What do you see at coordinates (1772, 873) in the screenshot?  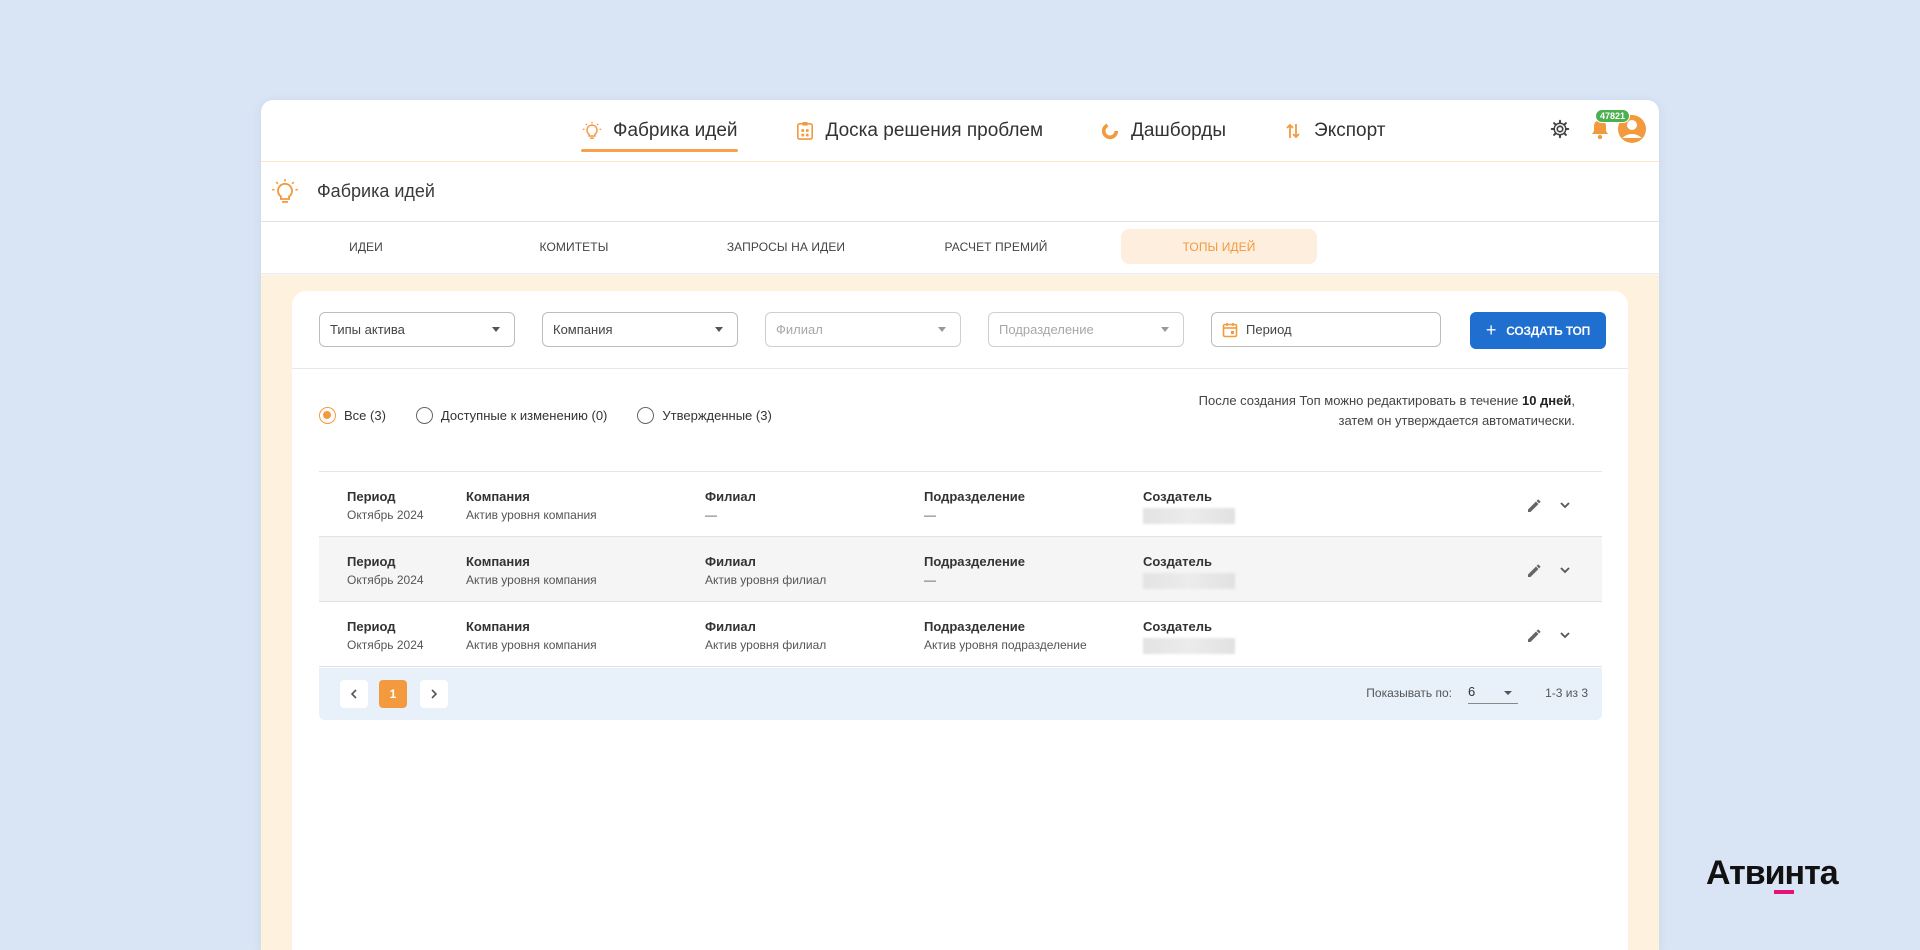 I see `brand-logo: Атвинта` at bounding box center [1772, 873].